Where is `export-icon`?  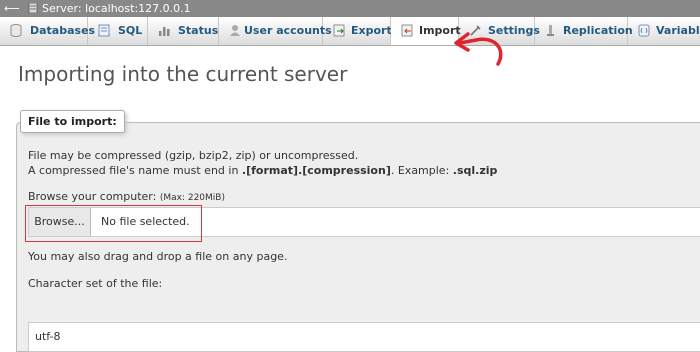 export-icon is located at coordinates (339, 30).